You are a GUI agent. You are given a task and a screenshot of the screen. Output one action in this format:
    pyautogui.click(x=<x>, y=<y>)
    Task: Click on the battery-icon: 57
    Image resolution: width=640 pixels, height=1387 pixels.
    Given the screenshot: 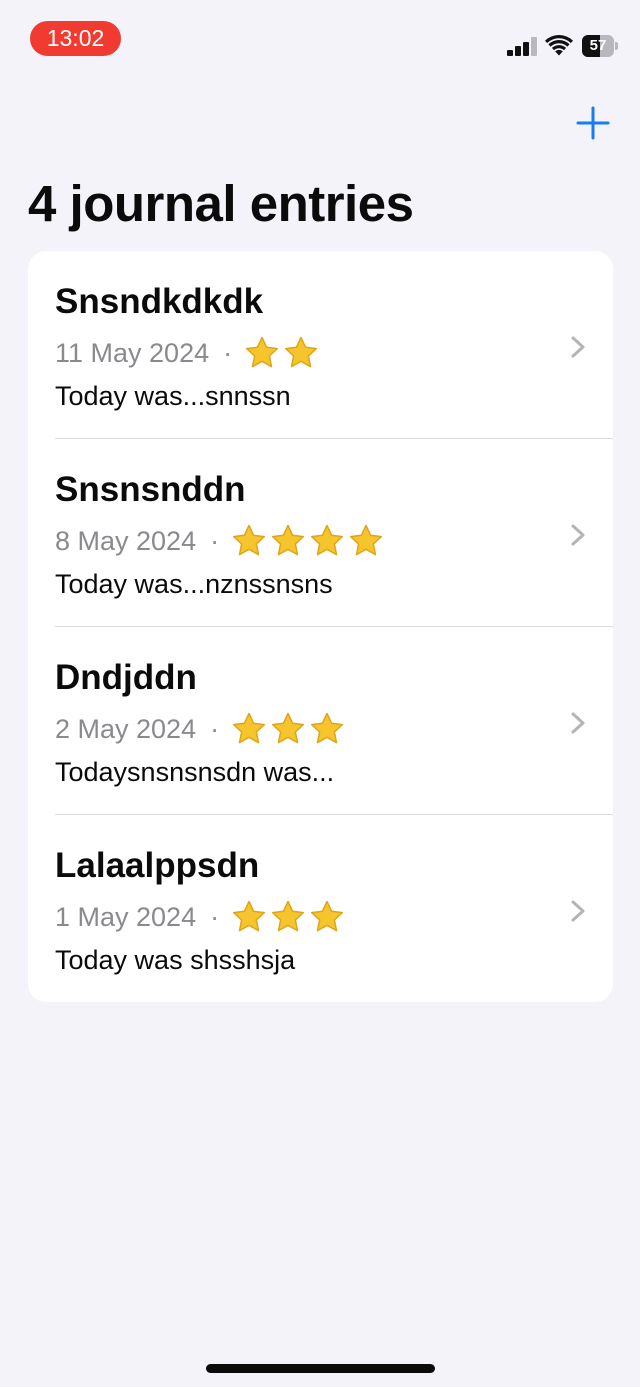 What is the action you would take?
    pyautogui.click(x=600, y=46)
    